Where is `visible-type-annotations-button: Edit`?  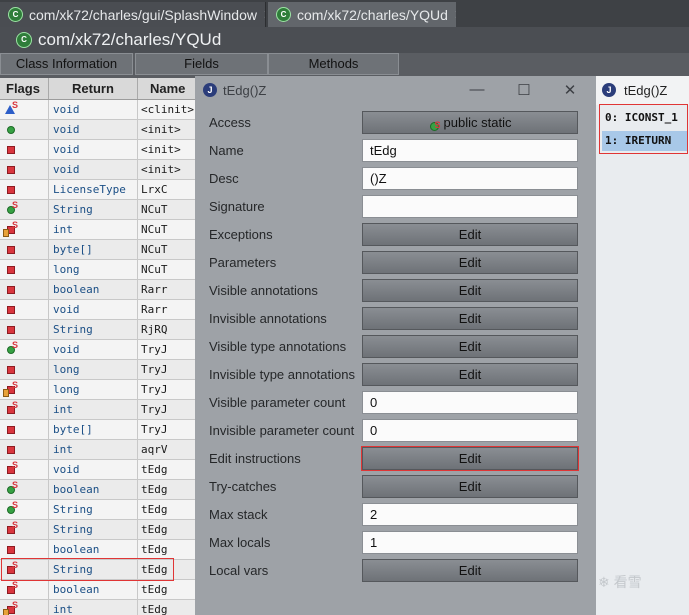 visible-type-annotations-button: Edit is located at coordinates (470, 346).